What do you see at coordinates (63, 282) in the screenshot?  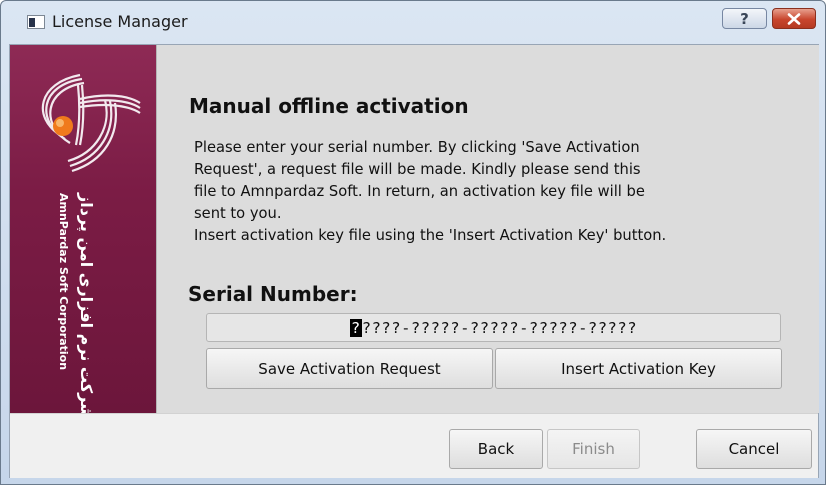 I see `company-name-en: AmnPardaz Soft Corporation` at bounding box center [63, 282].